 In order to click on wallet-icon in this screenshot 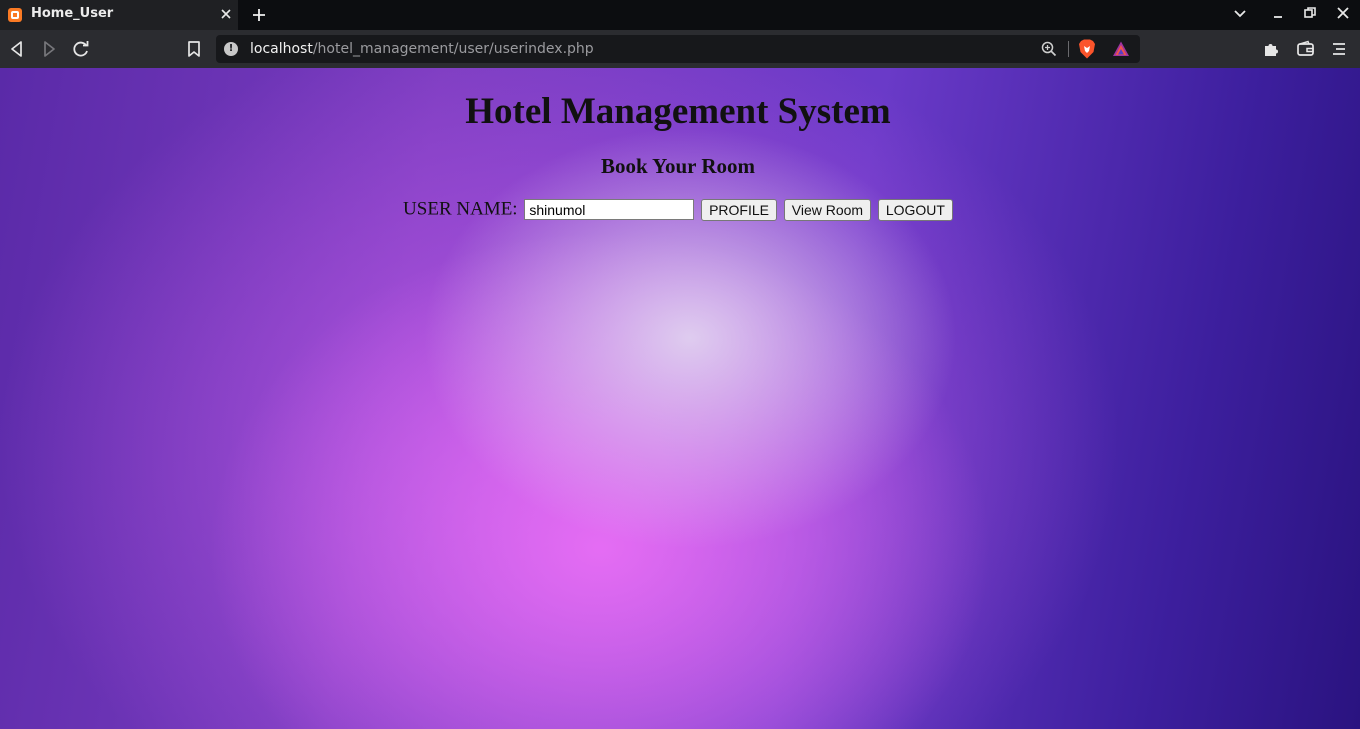, I will do `click(1305, 49)`.